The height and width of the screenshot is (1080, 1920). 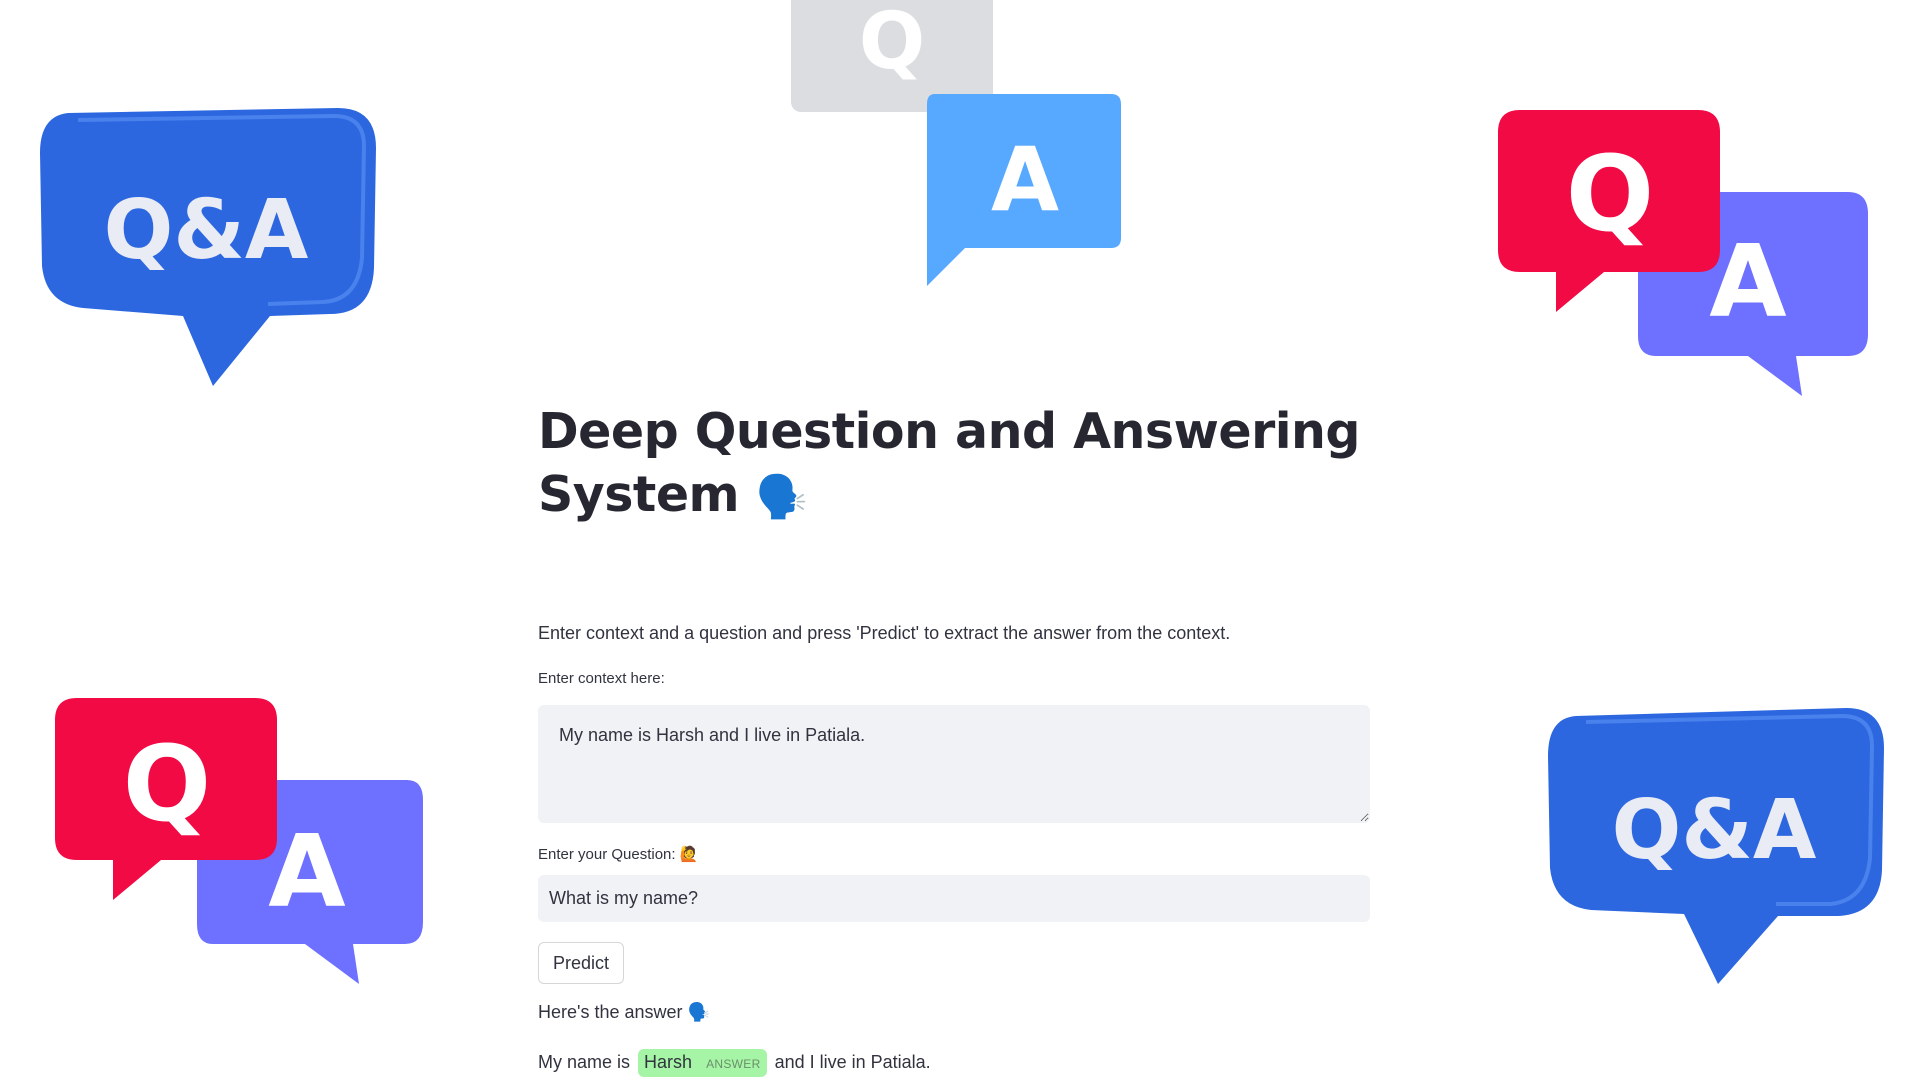 What do you see at coordinates (954, 898) in the screenshot?
I see `question-input` at bounding box center [954, 898].